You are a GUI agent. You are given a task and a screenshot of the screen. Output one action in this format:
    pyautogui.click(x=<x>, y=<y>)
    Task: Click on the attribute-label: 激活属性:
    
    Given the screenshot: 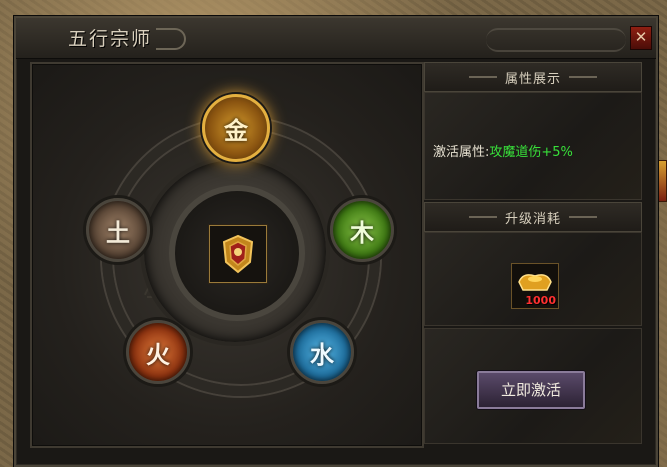 What is the action you would take?
    pyautogui.click(x=461, y=152)
    